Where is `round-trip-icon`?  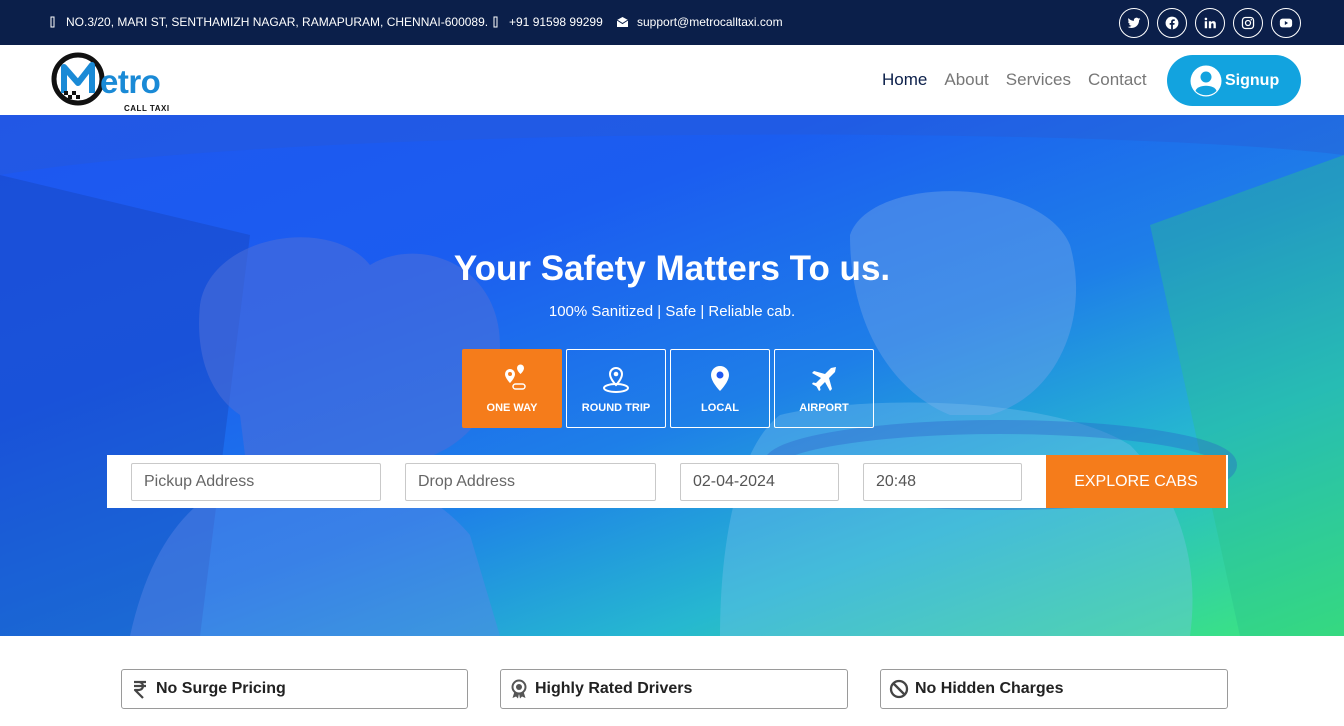 round-trip-icon is located at coordinates (616, 379).